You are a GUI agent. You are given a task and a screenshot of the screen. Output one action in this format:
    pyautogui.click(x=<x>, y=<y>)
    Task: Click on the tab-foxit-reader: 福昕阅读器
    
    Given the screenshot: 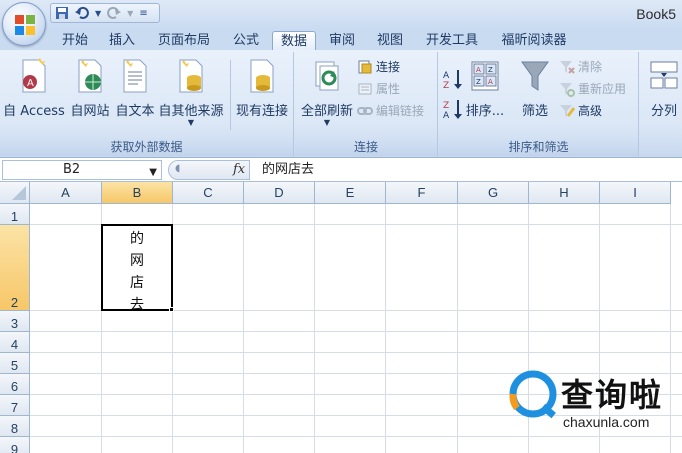 What is the action you would take?
    pyautogui.click(x=534, y=40)
    